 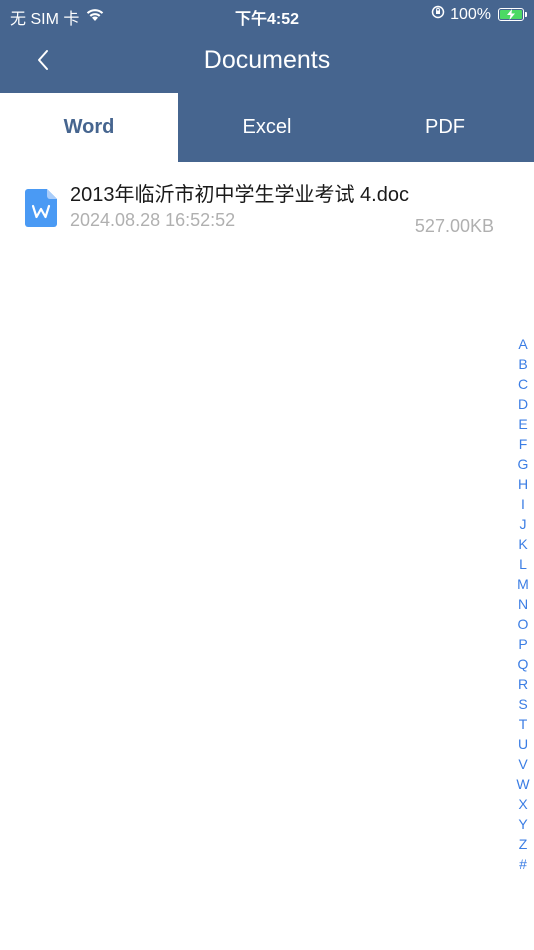 What do you see at coordinates (153, 220) in the screenshot?
I see `file-date: 2024.08.28 16:52:52` at bounding box center [153, 220].